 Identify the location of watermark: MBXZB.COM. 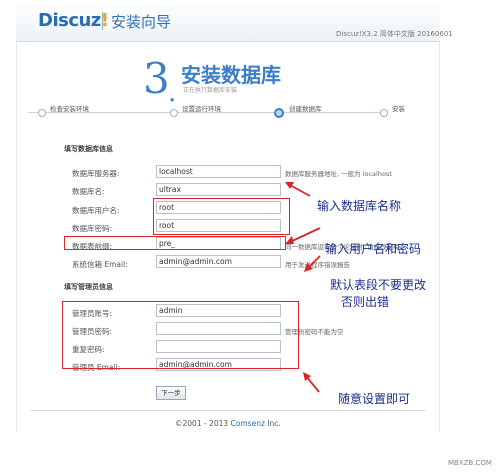
(470, 463).